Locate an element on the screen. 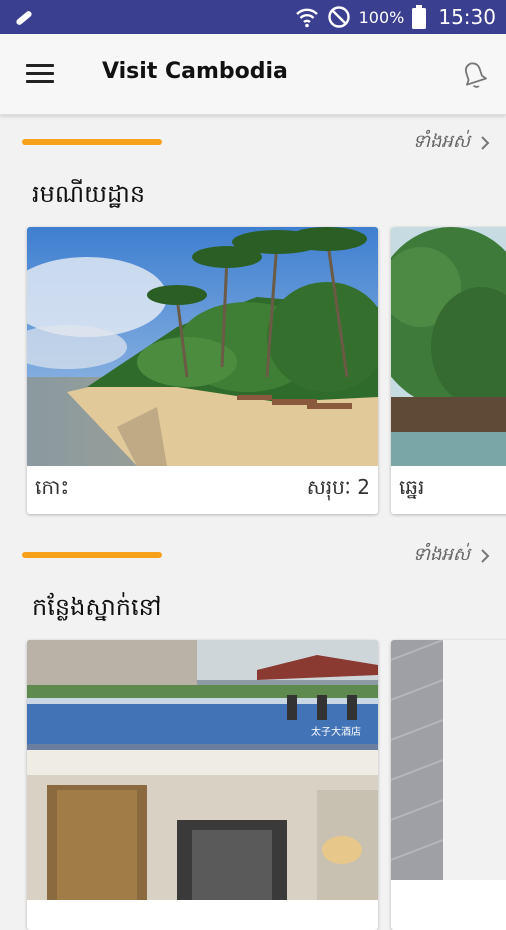 The height and width of the screenshot is (930, 506). place-card: ឆ្នេរ is located at coordinates (448, 370).